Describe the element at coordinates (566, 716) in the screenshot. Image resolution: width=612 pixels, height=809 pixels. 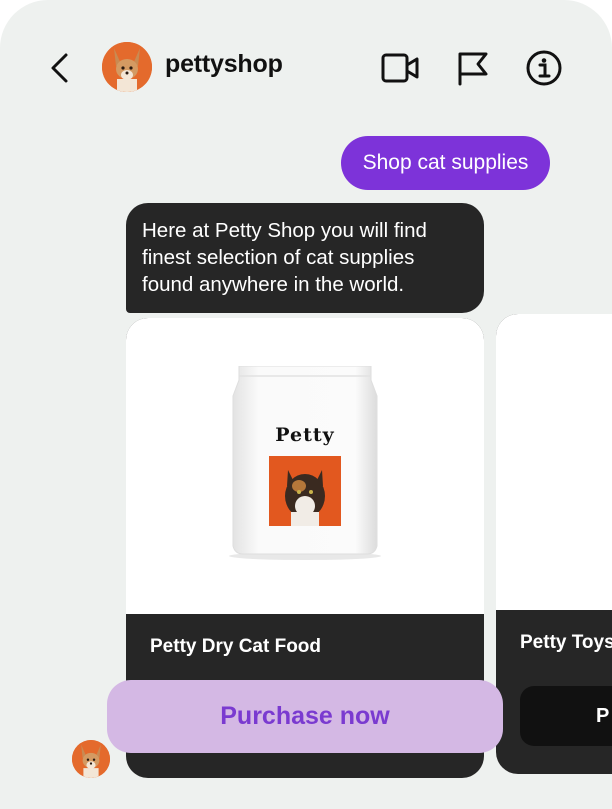
I see `purchase-button: P` at that location.